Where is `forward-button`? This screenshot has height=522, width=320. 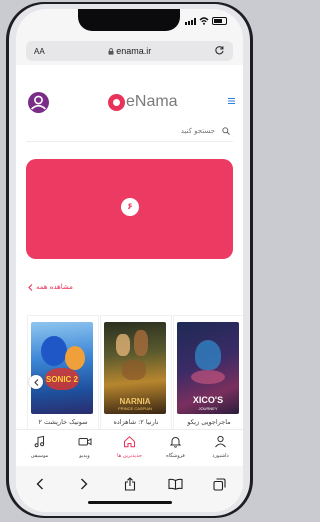
forward-button is located at coordinates (84, 484).